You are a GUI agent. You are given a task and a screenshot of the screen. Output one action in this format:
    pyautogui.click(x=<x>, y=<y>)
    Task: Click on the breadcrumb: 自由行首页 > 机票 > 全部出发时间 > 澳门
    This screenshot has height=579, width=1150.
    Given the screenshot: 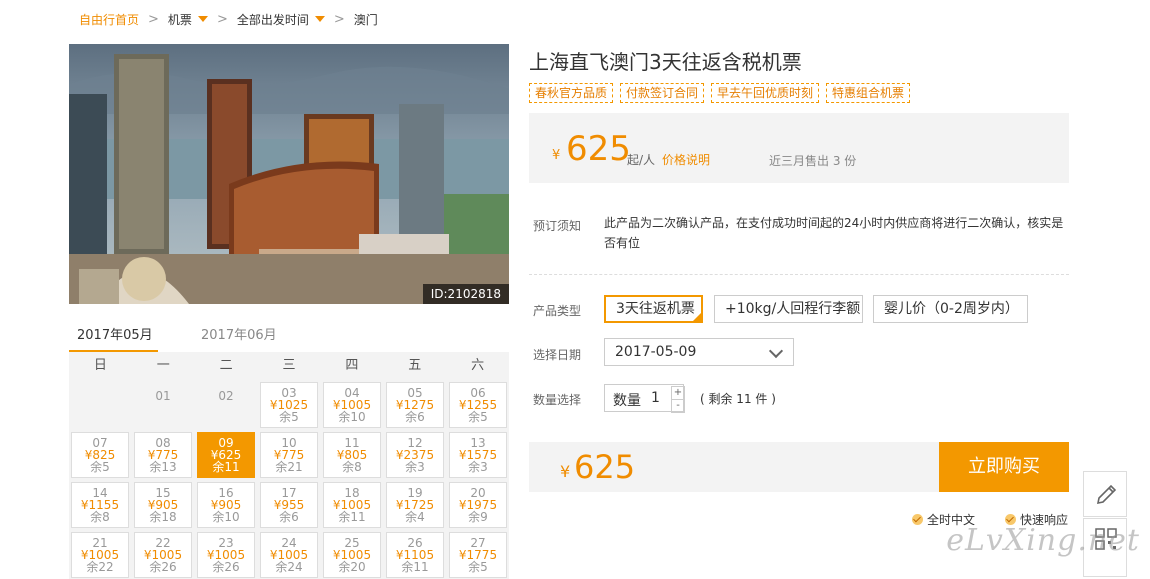 What is the action you would take?
    pyautogui.click(x=228, y=19)
    